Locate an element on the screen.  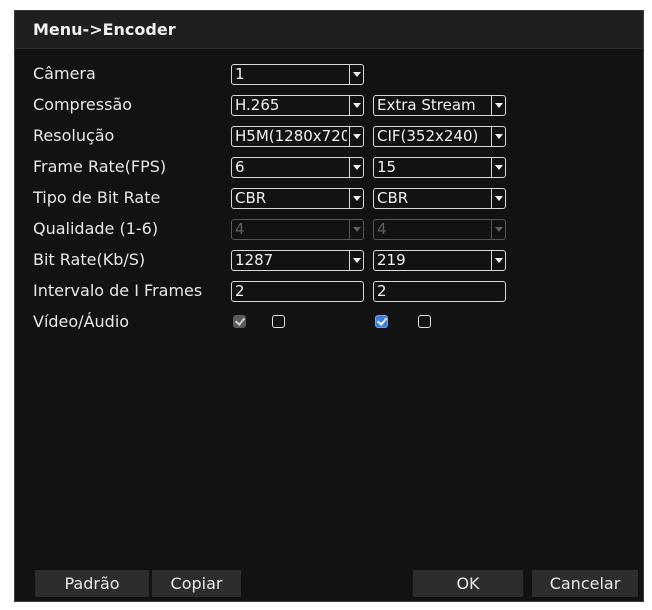
extra-frame-rate-value: 15 is located at coordinates (387, 167).